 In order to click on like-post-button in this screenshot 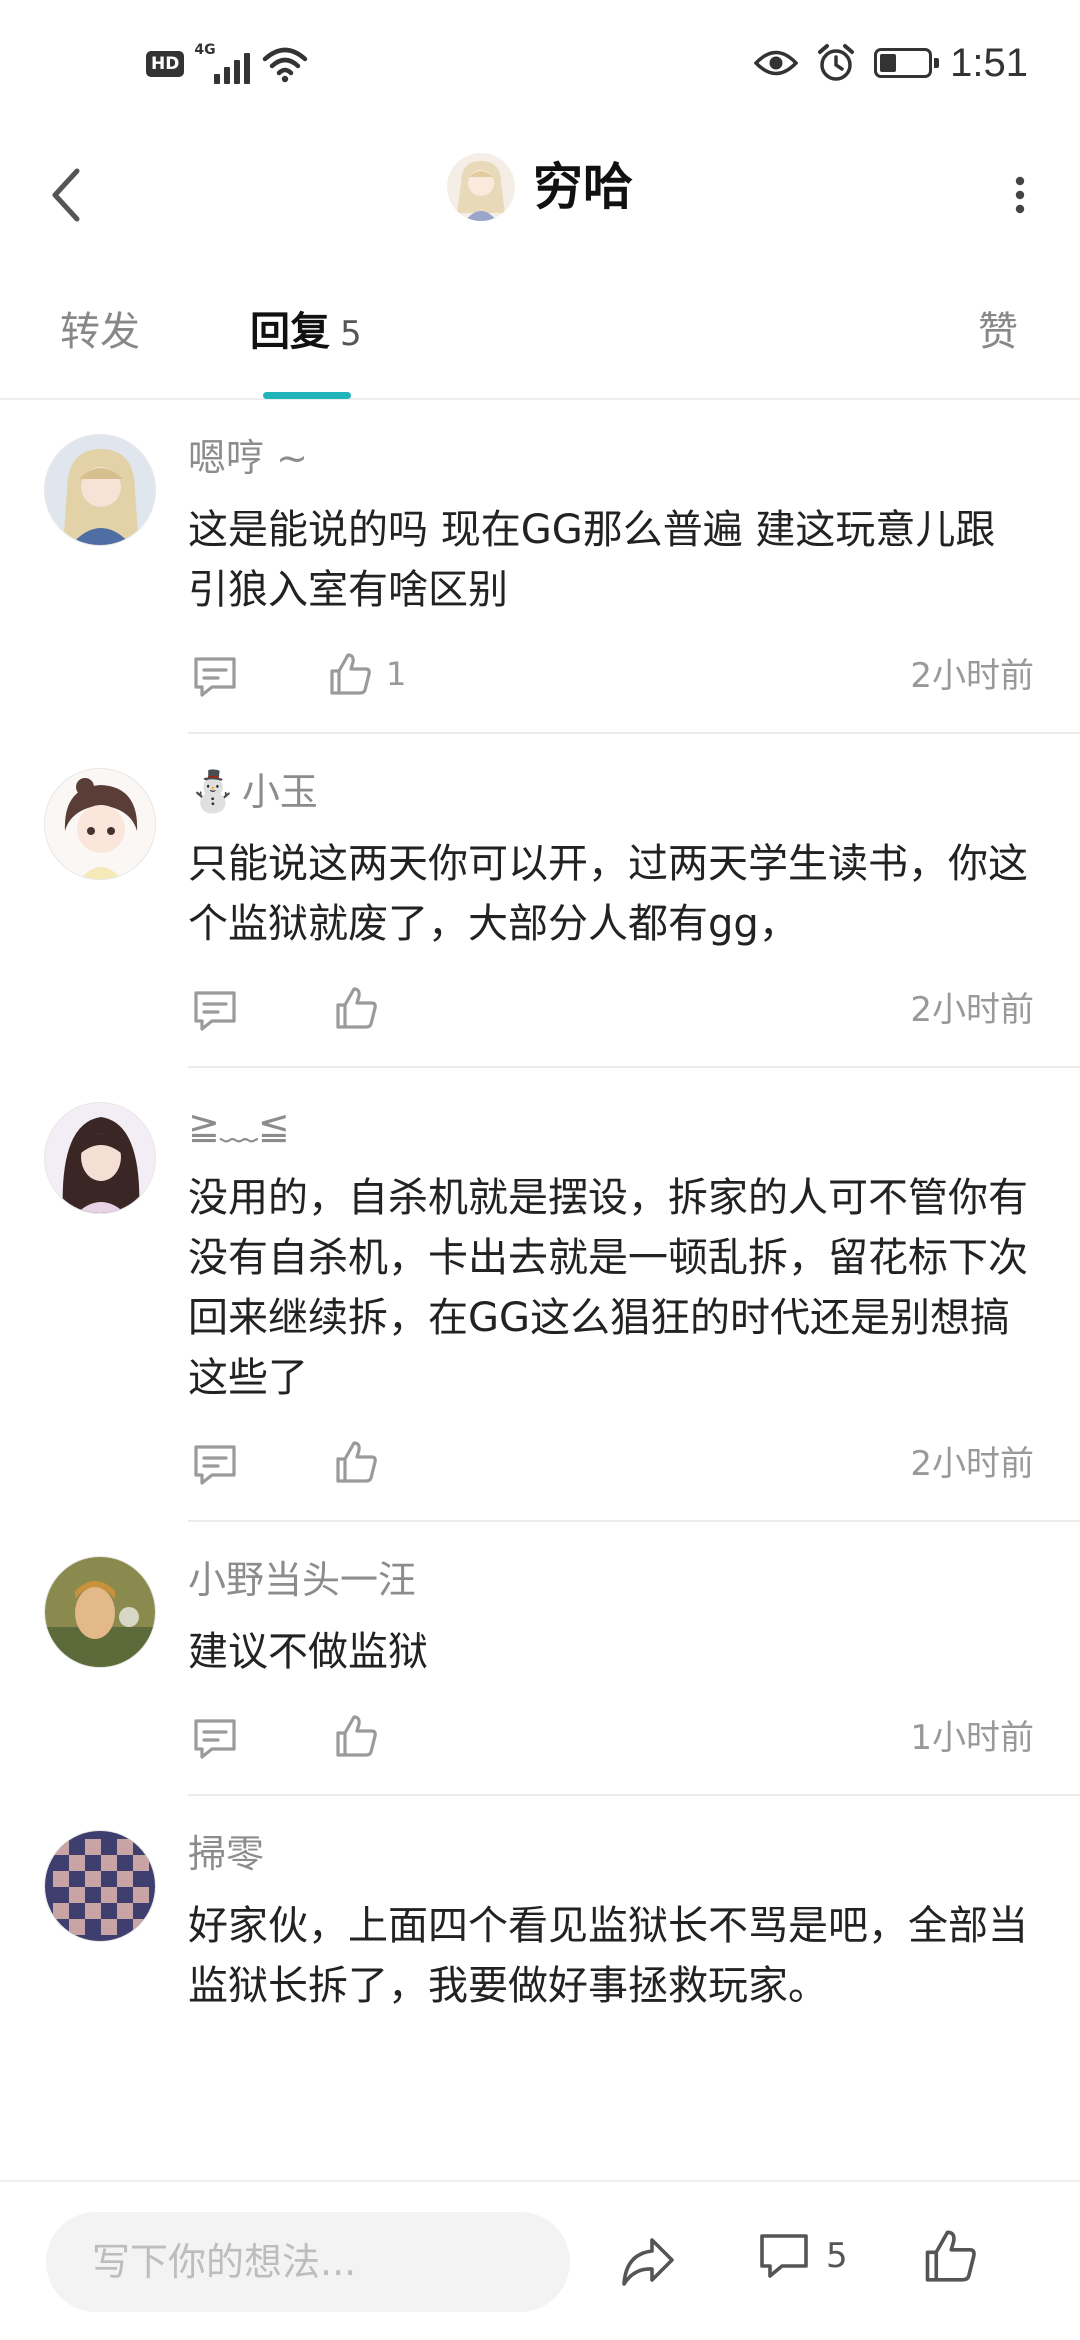, I will do `click(950, 2256)`.